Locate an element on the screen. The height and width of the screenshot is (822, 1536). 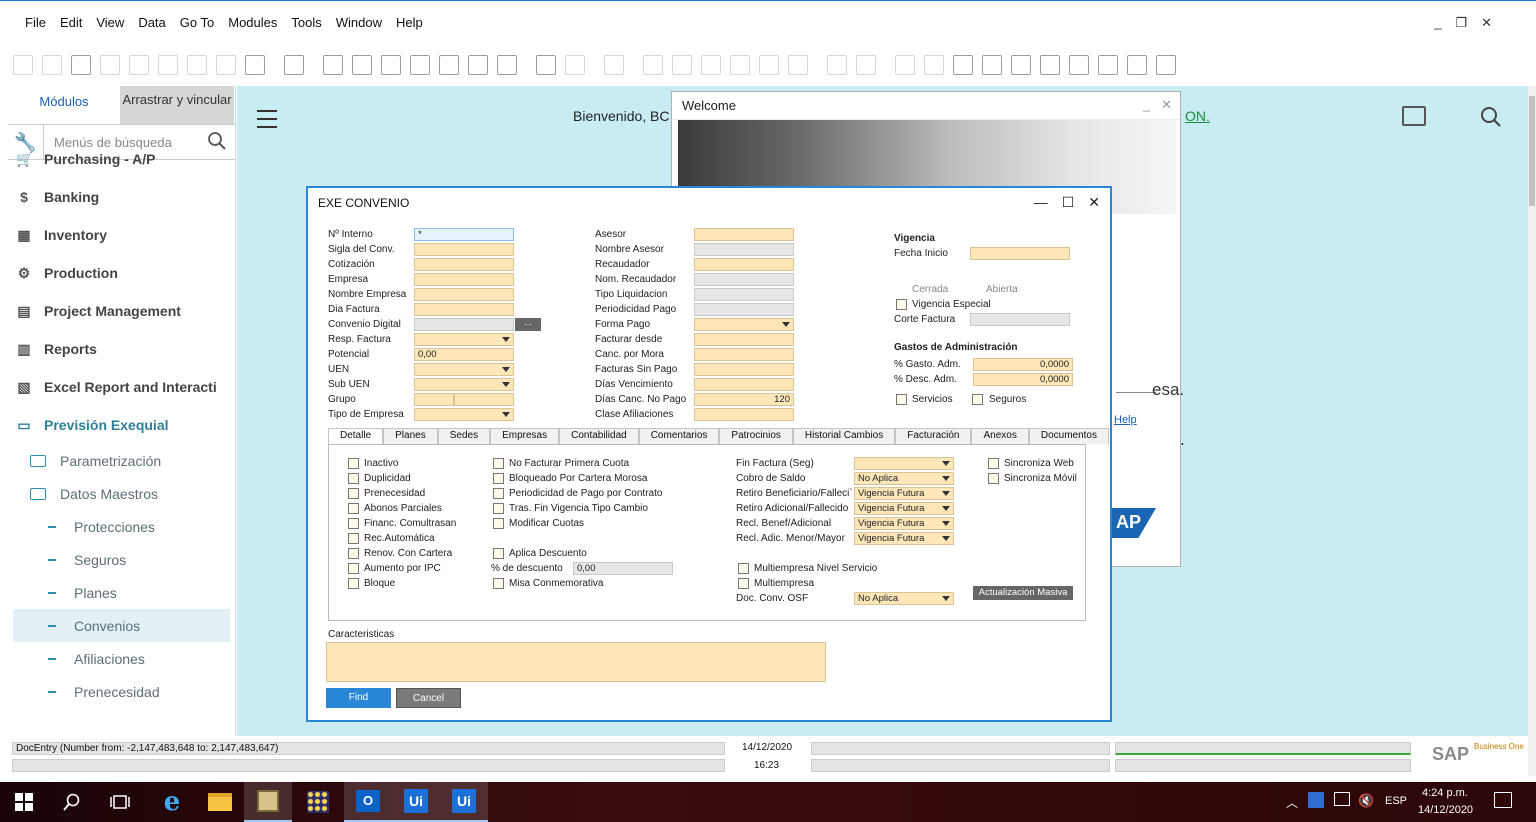
menu-item-prenecesidad: Prenecesidad is located at coordinates (121, 691).